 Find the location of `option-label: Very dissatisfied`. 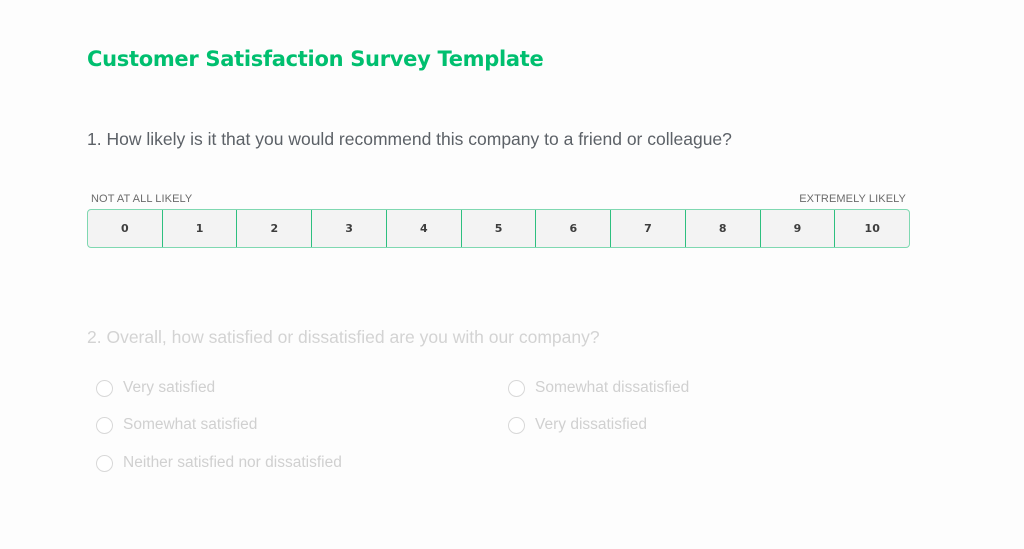

option-label: Very dissatisfied is located at coordinates (591, 424).